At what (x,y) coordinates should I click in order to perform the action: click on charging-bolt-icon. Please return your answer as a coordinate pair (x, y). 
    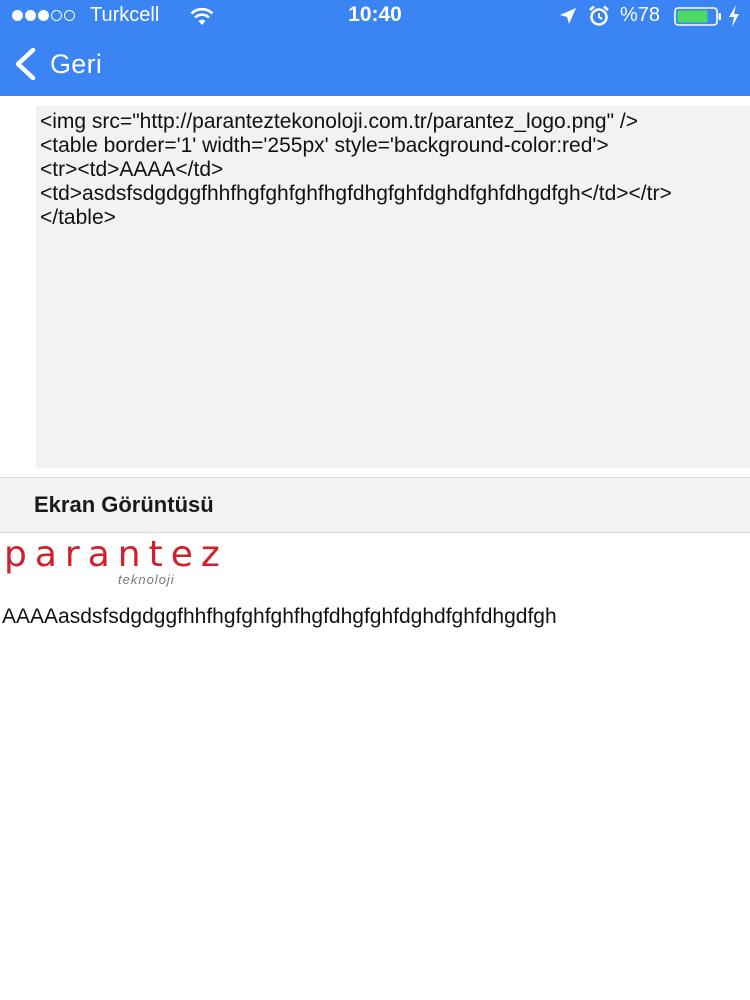
    Looking at the image, I should click on (734, 16).